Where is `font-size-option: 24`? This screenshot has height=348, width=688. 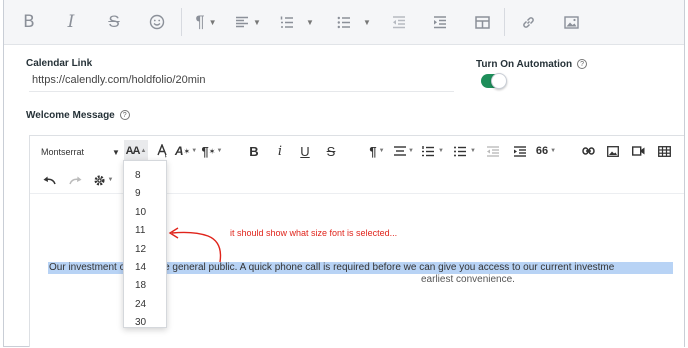 font-size-option: 24 is located at coordinates (145, 305).